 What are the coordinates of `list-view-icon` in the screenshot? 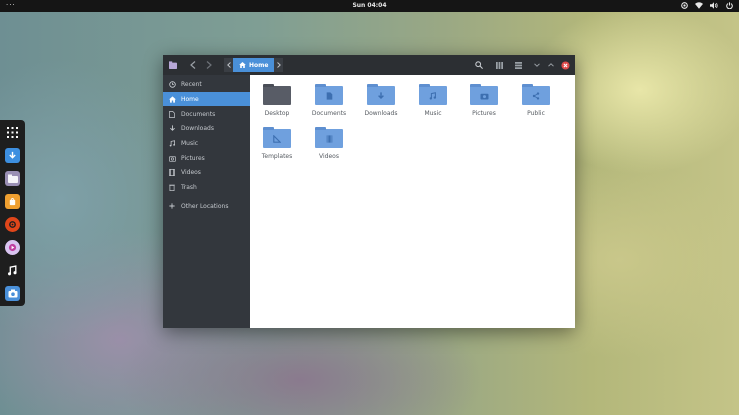 It's located at (499, 65).